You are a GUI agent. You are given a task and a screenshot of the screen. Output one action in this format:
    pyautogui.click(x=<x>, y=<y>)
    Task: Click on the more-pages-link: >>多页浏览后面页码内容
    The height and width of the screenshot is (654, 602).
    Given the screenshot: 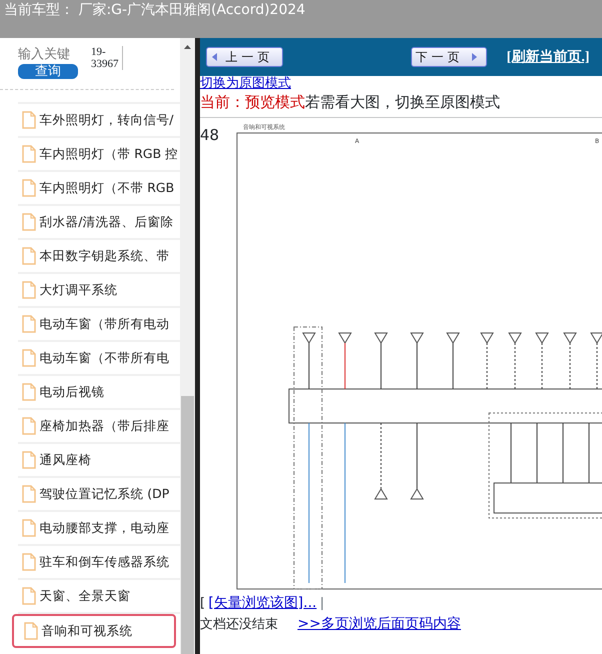 What is the action you would take?
    pyautogui.click(x=379, y=624)
    